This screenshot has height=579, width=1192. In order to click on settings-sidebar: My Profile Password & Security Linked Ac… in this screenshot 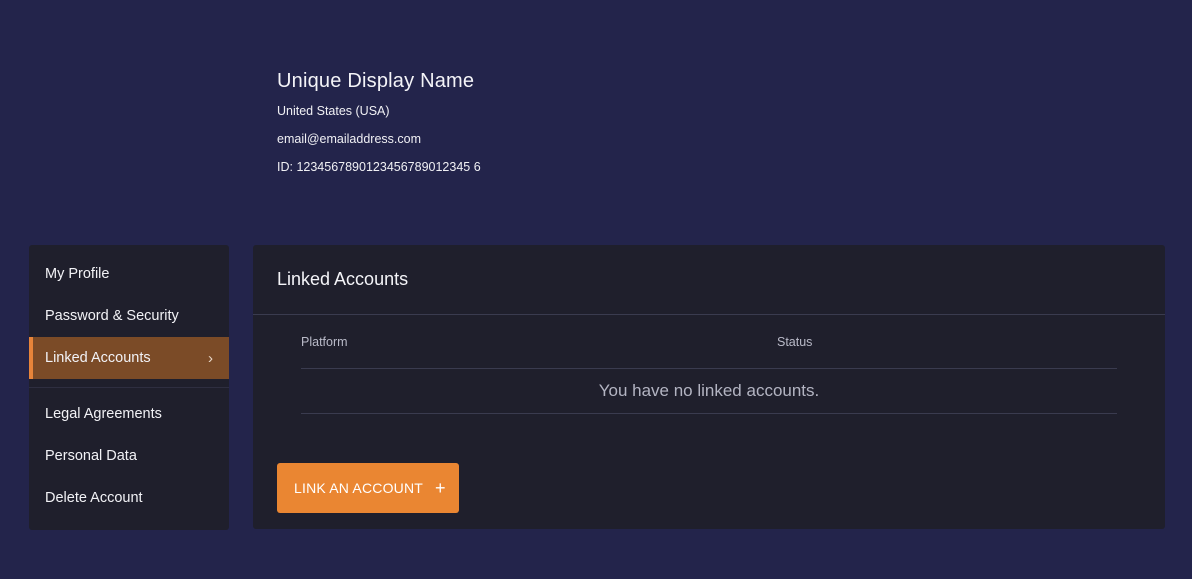, I will do `click(129, 387)`.